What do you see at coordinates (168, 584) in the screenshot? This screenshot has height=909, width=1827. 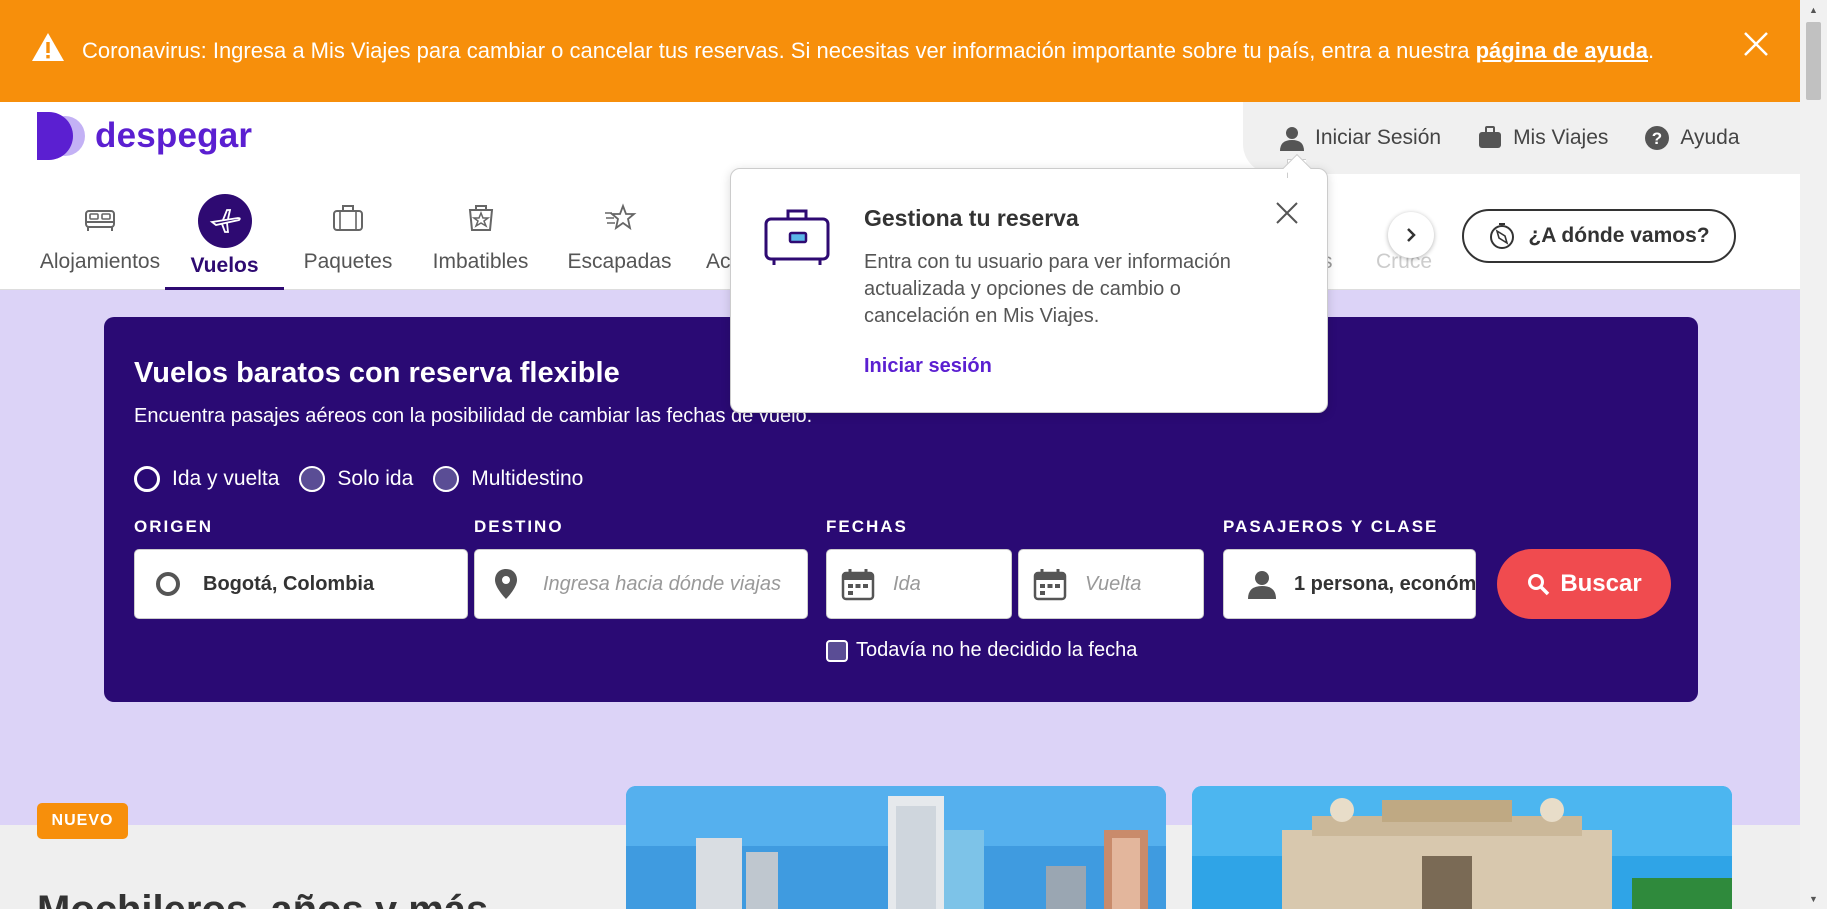 I see `origin-circle-icon` at bounding box center [168, 584].